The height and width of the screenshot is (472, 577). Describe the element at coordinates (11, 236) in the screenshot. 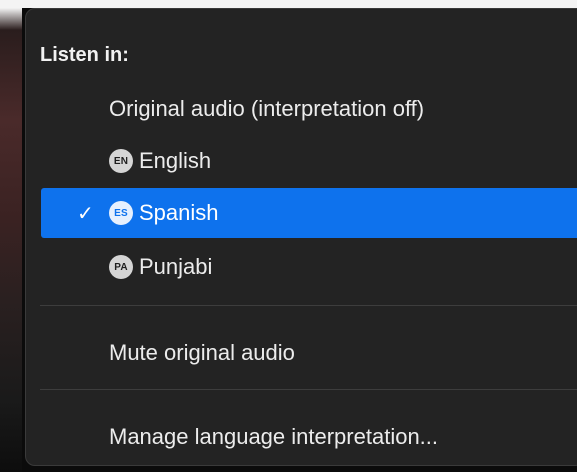

I see `background-video-strip` at that location.